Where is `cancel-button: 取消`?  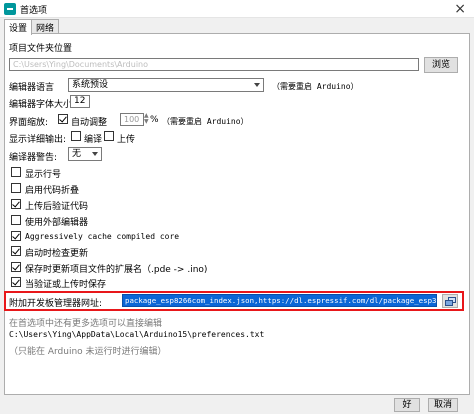
cancel-button: 取消 is located at coordinates (443, 405).